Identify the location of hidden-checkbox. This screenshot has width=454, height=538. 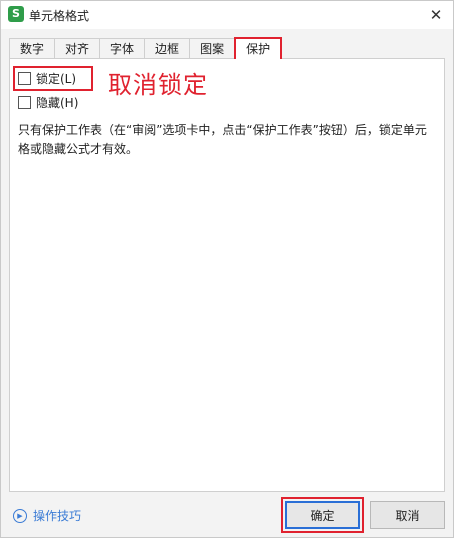
(24, 102).